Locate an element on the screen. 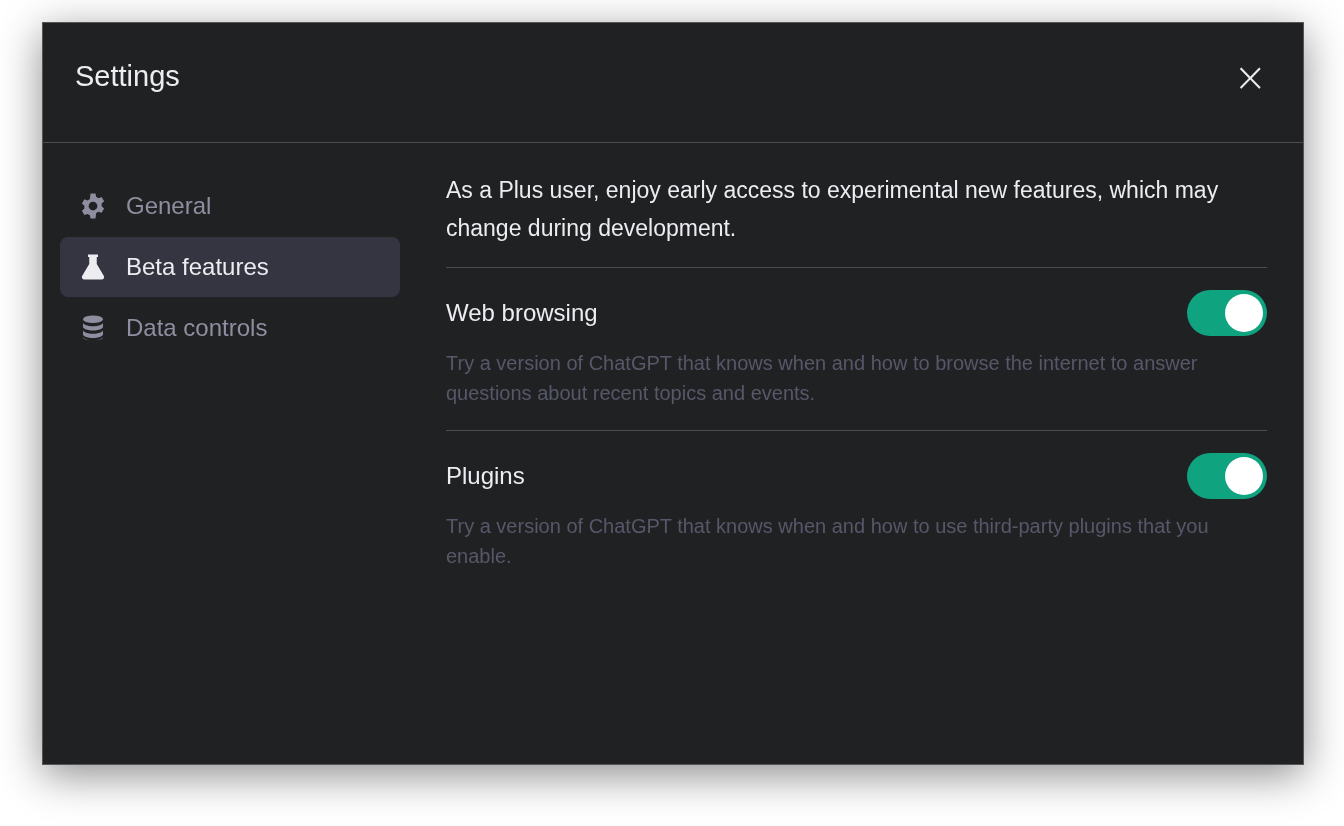 The width and height of the screenshot is (1344, 826). feature-description: Try a version of ChatGPT that knows when and how to use third-party plugins that you enable. is located at coordinates (828, 541).